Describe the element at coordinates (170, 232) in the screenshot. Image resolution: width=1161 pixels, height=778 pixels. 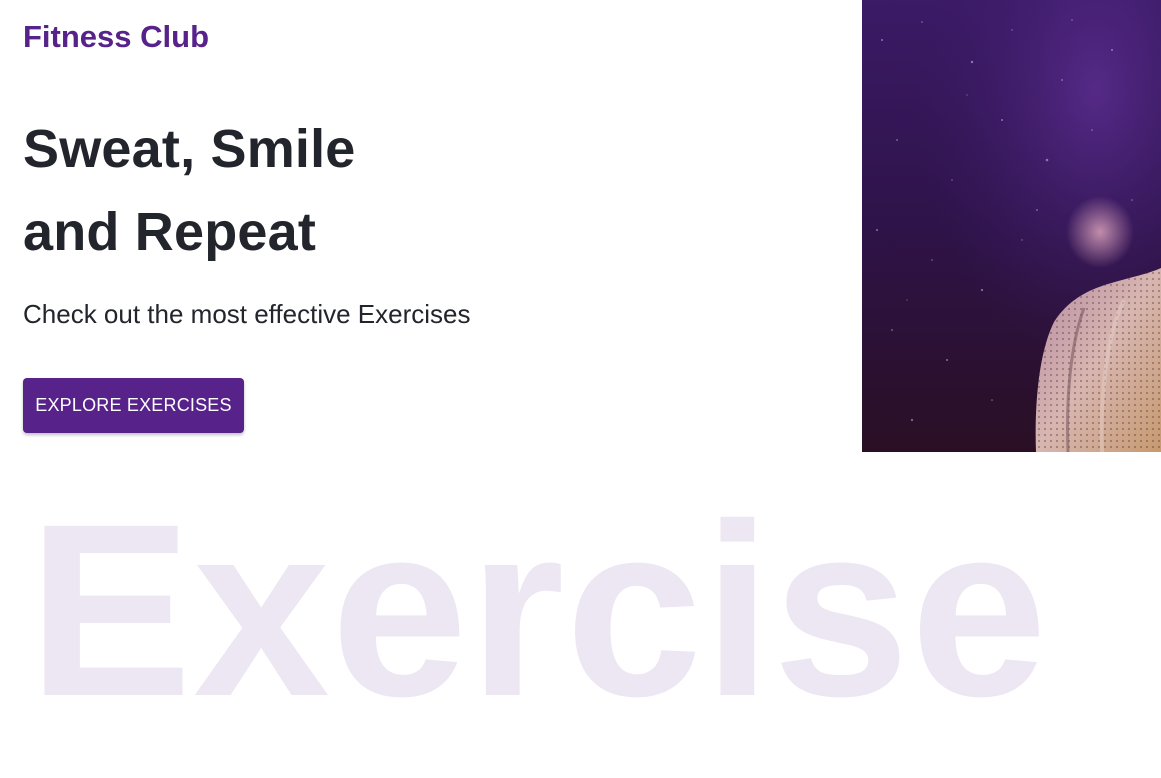
I see `hero-headline-line-2: and Repeat` at that location.